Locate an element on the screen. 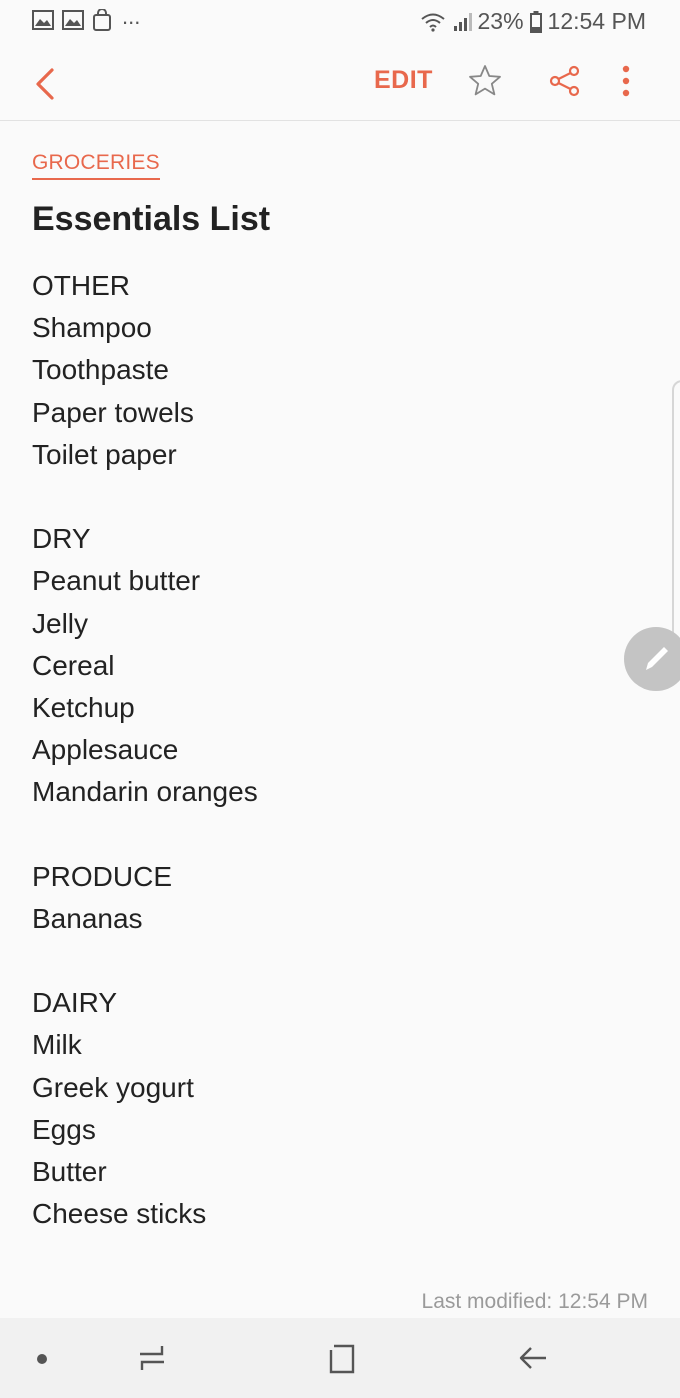  navigation-bar is located at coordinates (340, 1358).